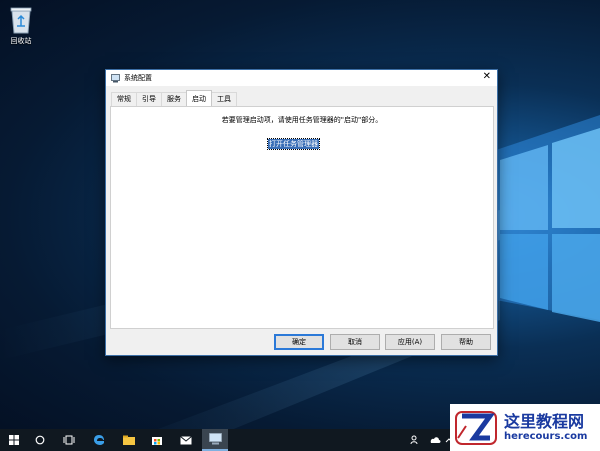  Describe the element at coordinates (415, 440) in the screenshot. I see `people-icon` at that location.